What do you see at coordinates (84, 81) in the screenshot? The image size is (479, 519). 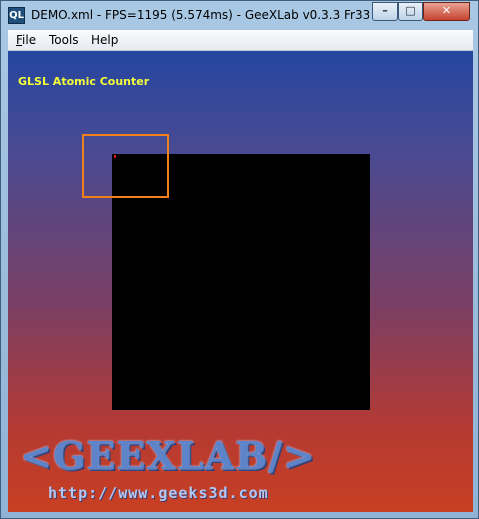 I see `demo-title: GLSL Atomic Counter` at bounding box center [84, 81].